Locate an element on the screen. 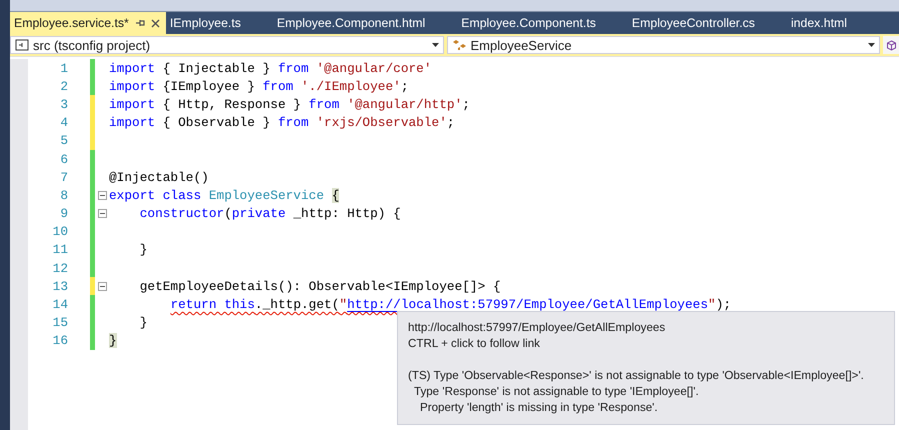  code-line: import { Injectable } from '@angular/core' is located at coordinates (270, 68).